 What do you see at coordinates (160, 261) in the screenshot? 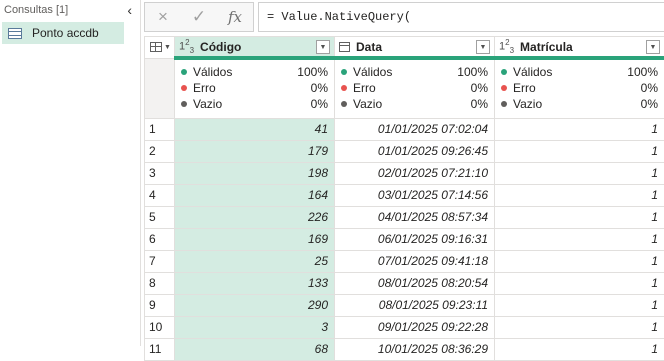
I see `row-number: 7` at bounding box center [160, 261].